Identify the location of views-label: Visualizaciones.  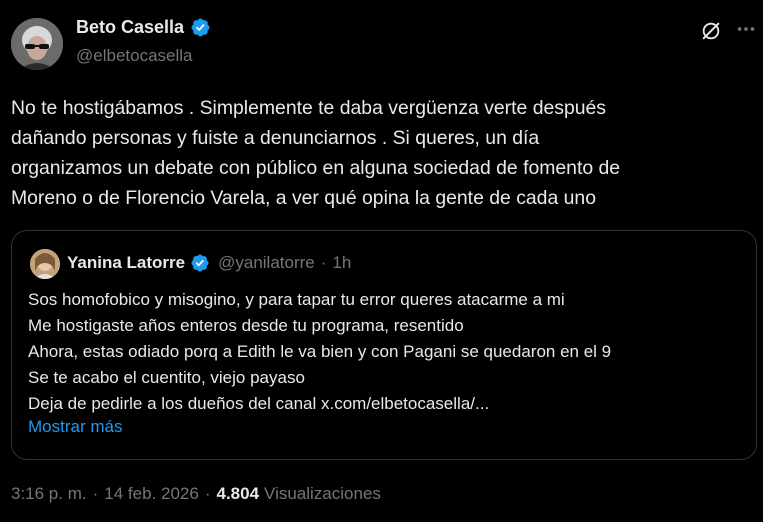
(322, 494).